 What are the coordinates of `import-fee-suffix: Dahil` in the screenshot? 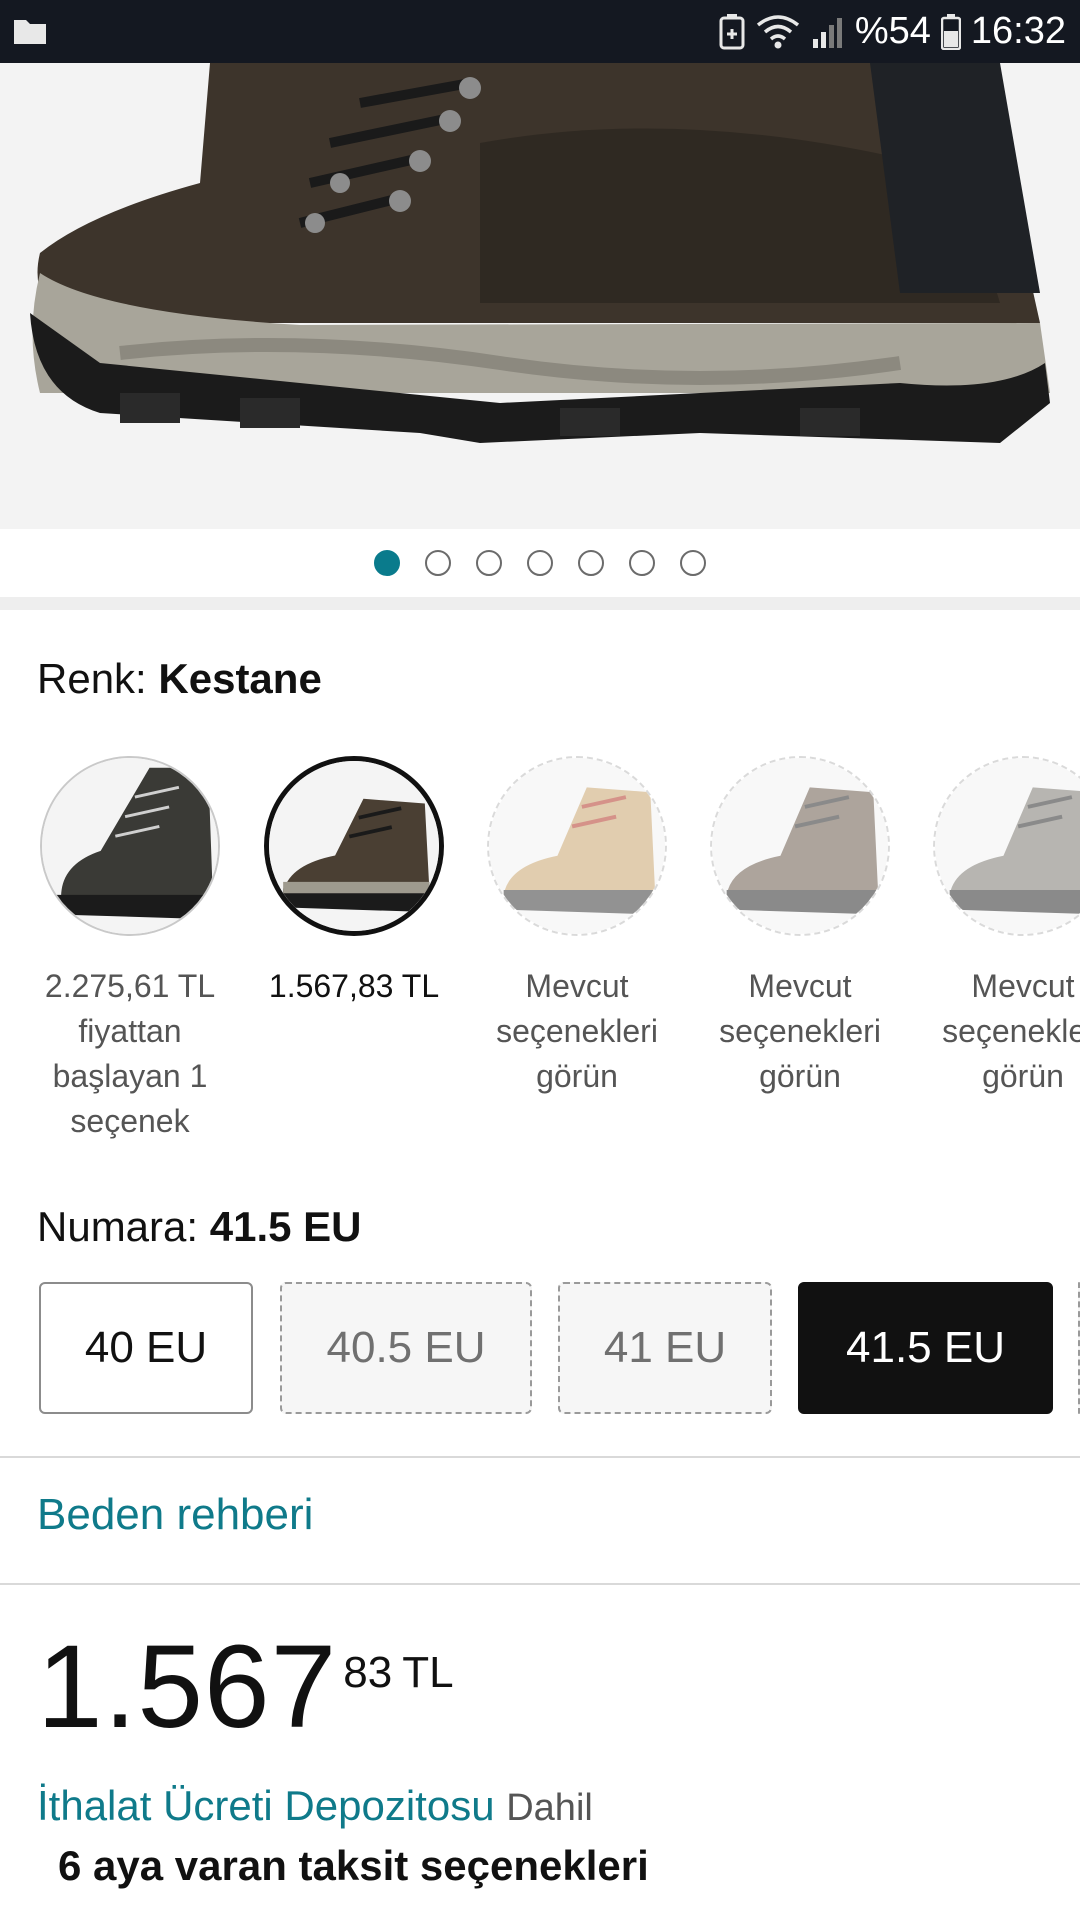 It's located at (549, 1808).